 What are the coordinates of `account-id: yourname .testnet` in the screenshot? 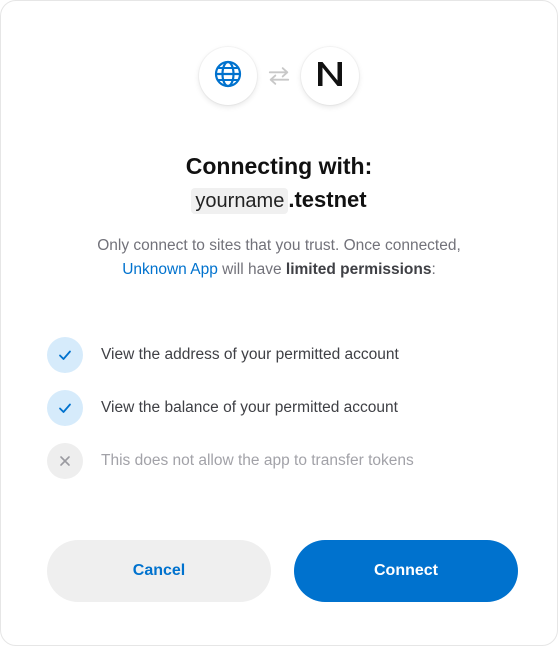 It's located at (279, 200).